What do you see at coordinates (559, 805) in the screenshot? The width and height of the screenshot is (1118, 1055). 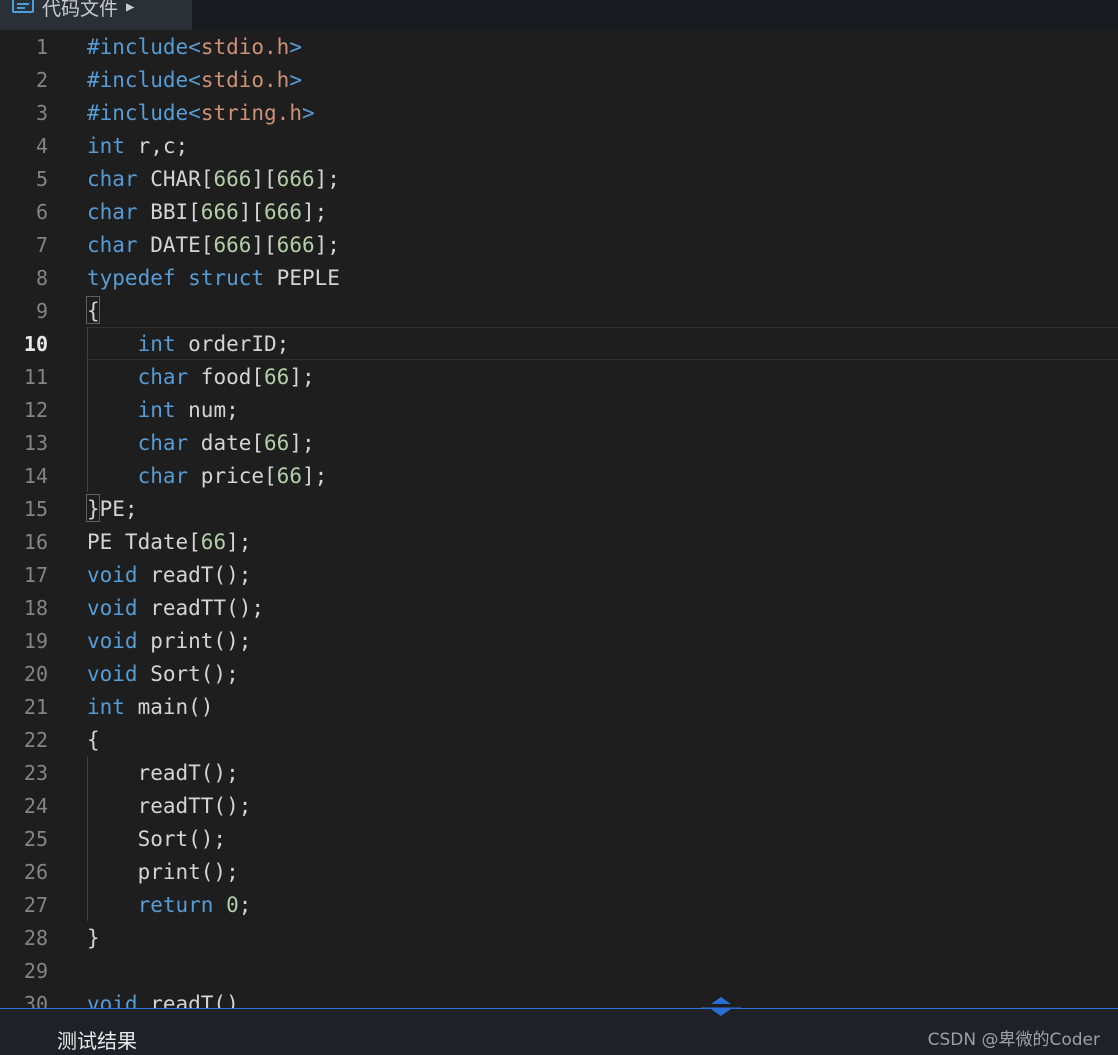 I see `code-line: 24 readTT();` at bounding box center [559, 805].